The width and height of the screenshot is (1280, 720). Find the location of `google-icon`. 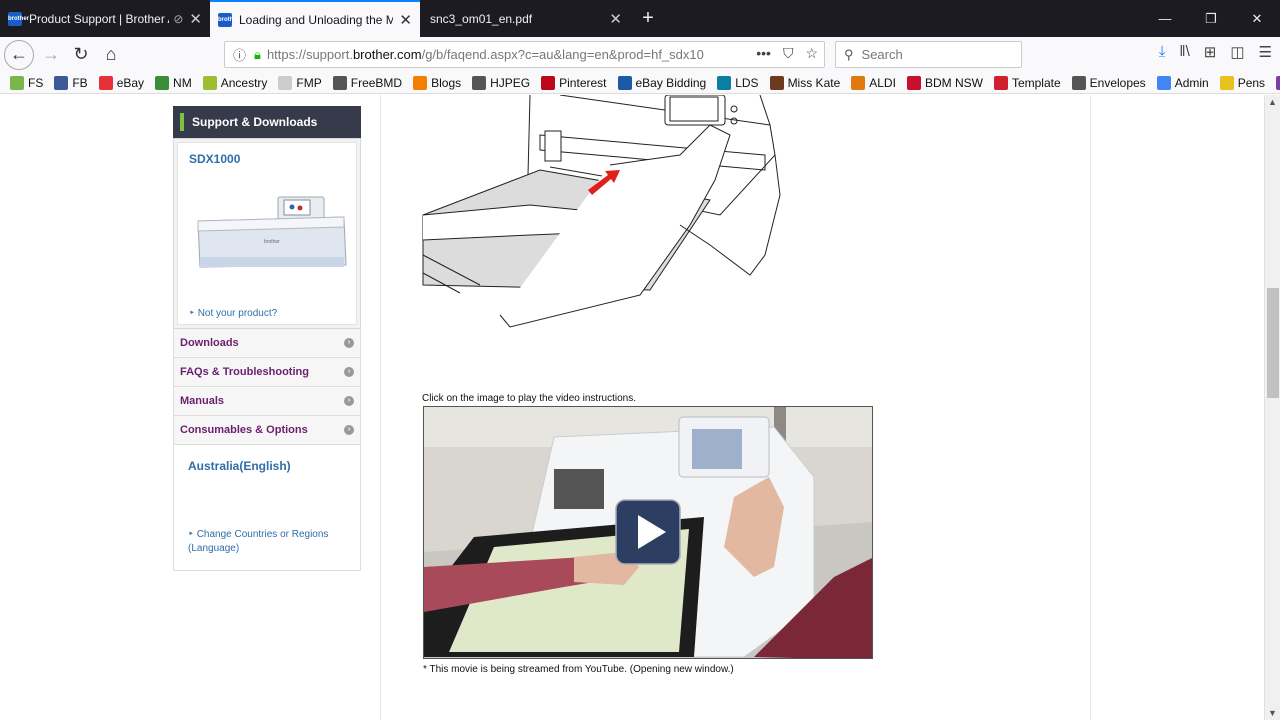

google-icon is located at coordinates (1163, 82).